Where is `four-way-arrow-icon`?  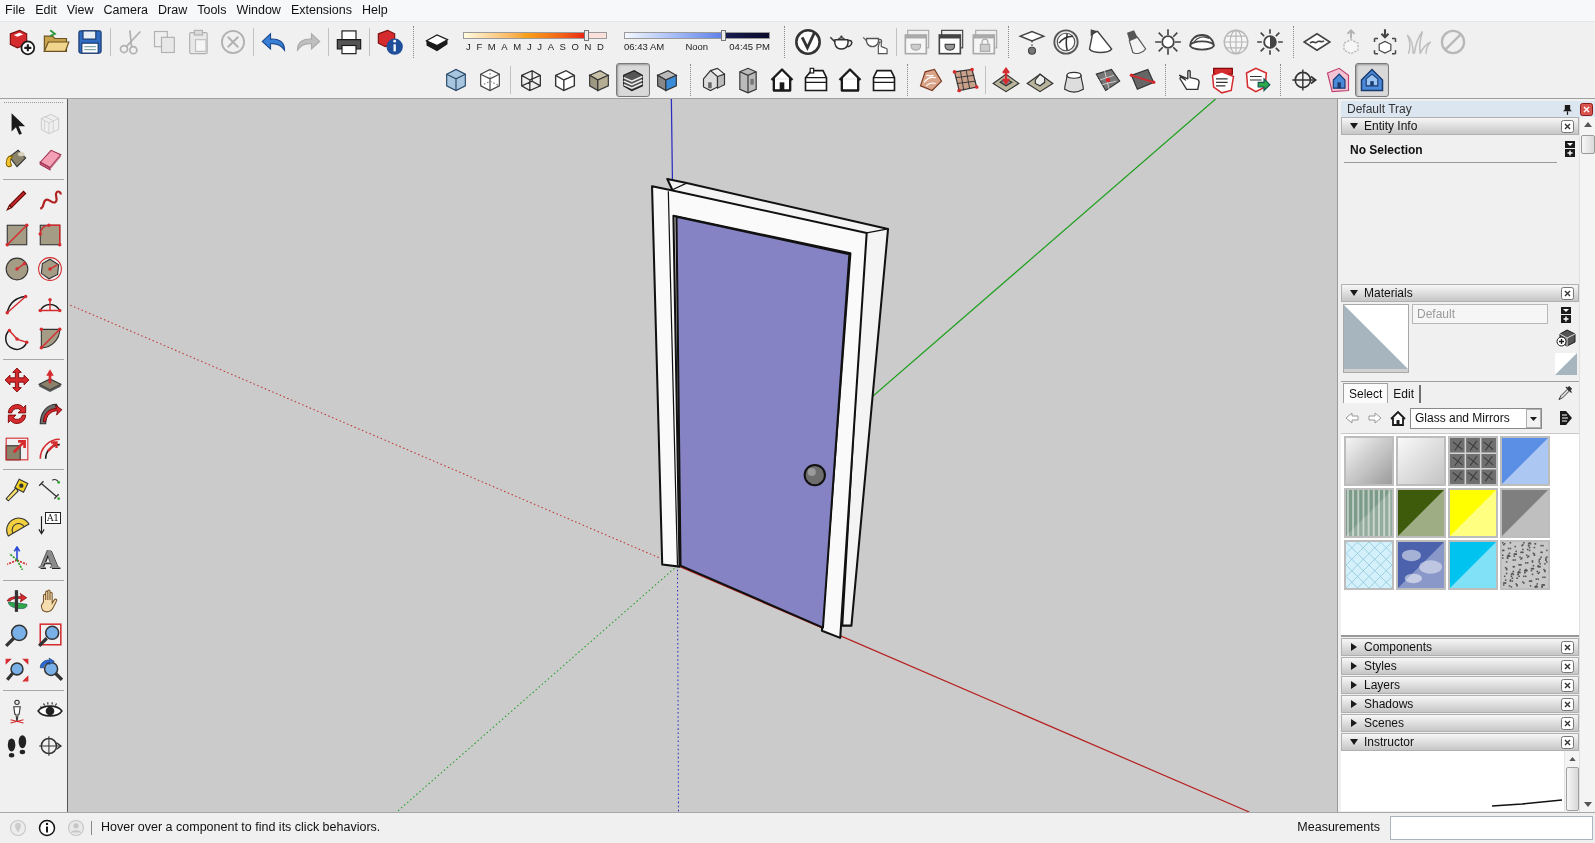 four-way-arrow-icon is located at coordinates (16, 379).